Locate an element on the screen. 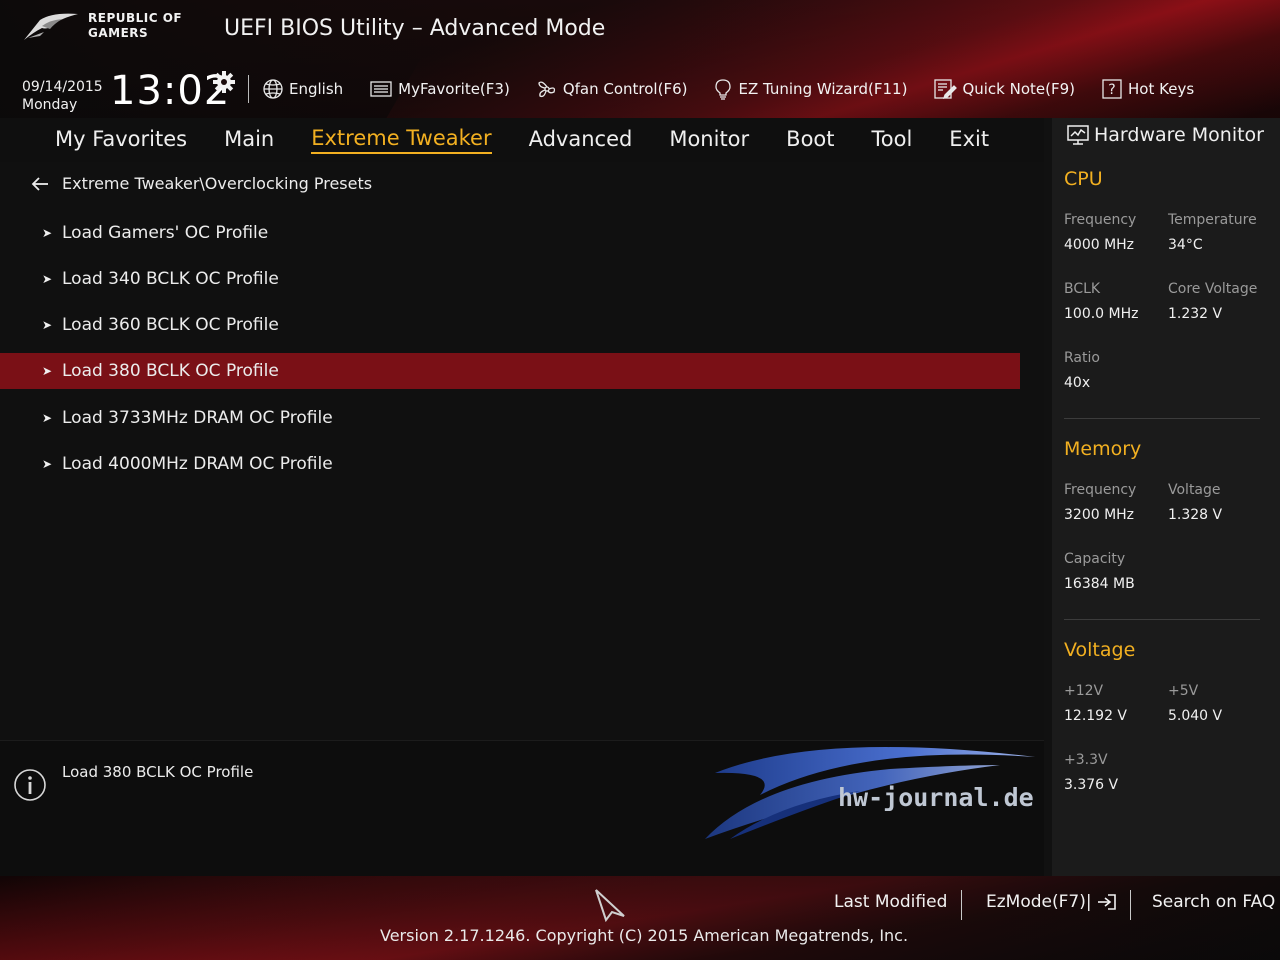 Image resolution: width=1280 pixels, height=960 pixels. tab-boot: Boot is located at coordinates (810, 140).